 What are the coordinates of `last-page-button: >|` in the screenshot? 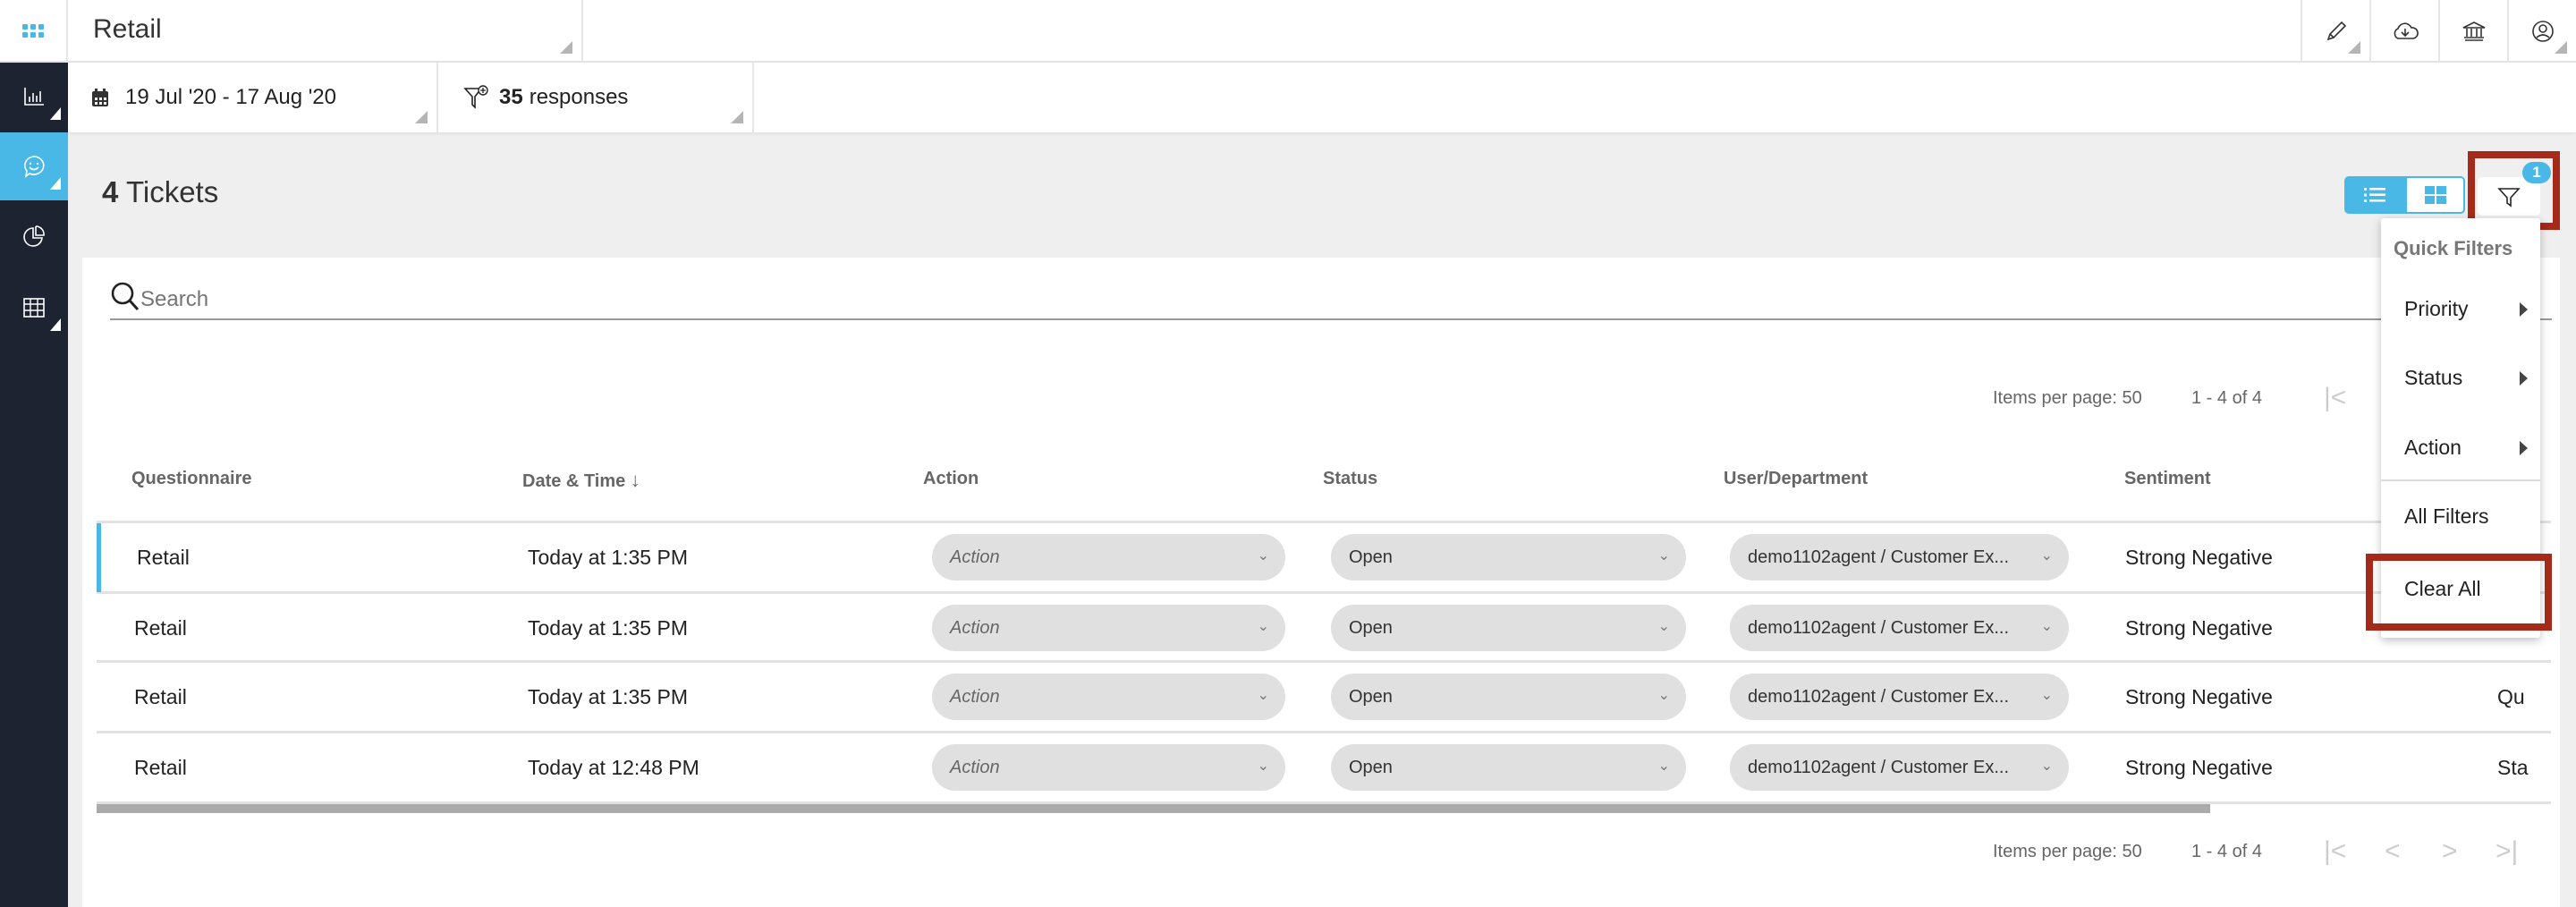 It's located at (2507, 851).